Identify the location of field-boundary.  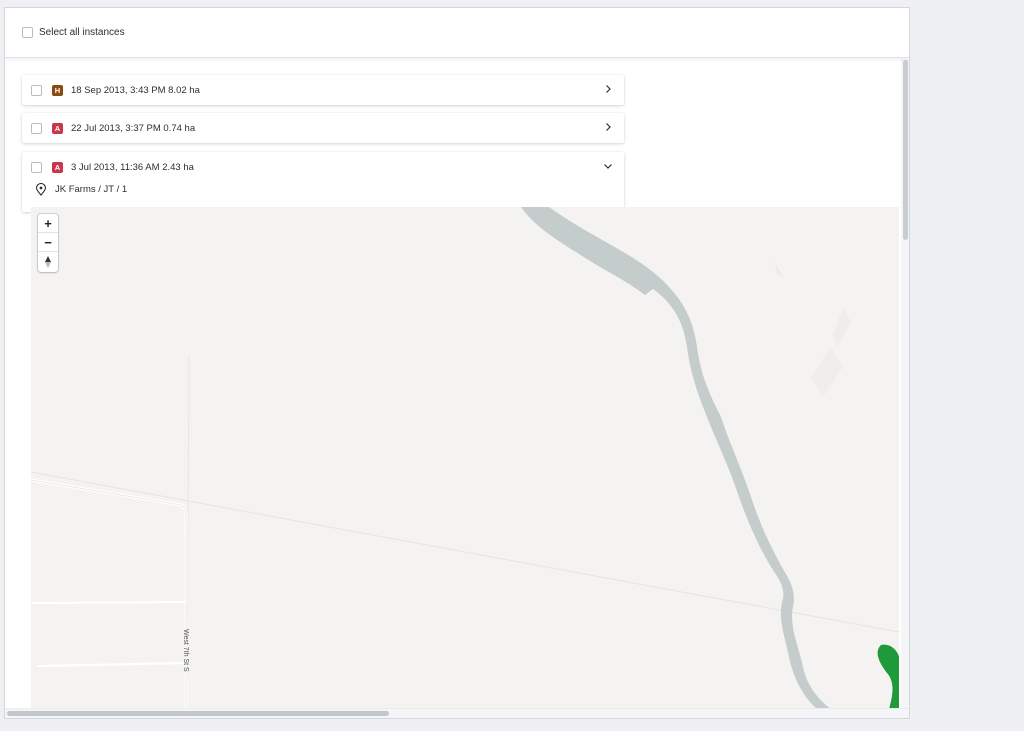
(888, 676).